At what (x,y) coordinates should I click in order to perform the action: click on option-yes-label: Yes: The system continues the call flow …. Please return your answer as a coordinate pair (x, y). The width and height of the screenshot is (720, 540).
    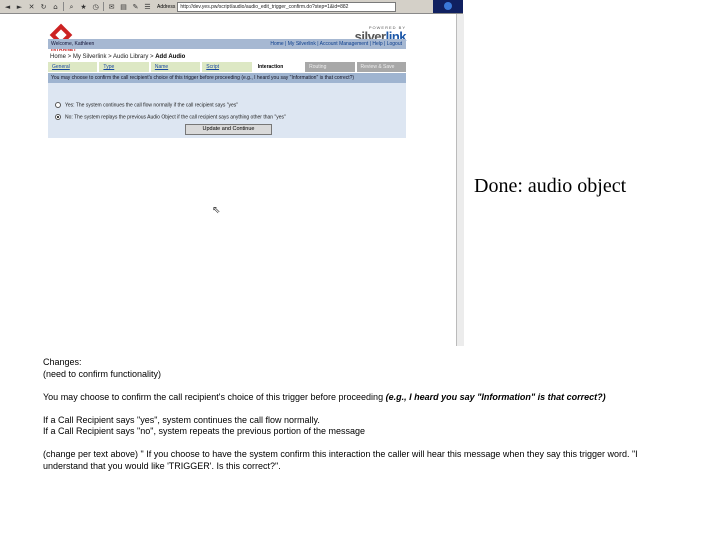
    Looking at the image, I should click on (152, 105).